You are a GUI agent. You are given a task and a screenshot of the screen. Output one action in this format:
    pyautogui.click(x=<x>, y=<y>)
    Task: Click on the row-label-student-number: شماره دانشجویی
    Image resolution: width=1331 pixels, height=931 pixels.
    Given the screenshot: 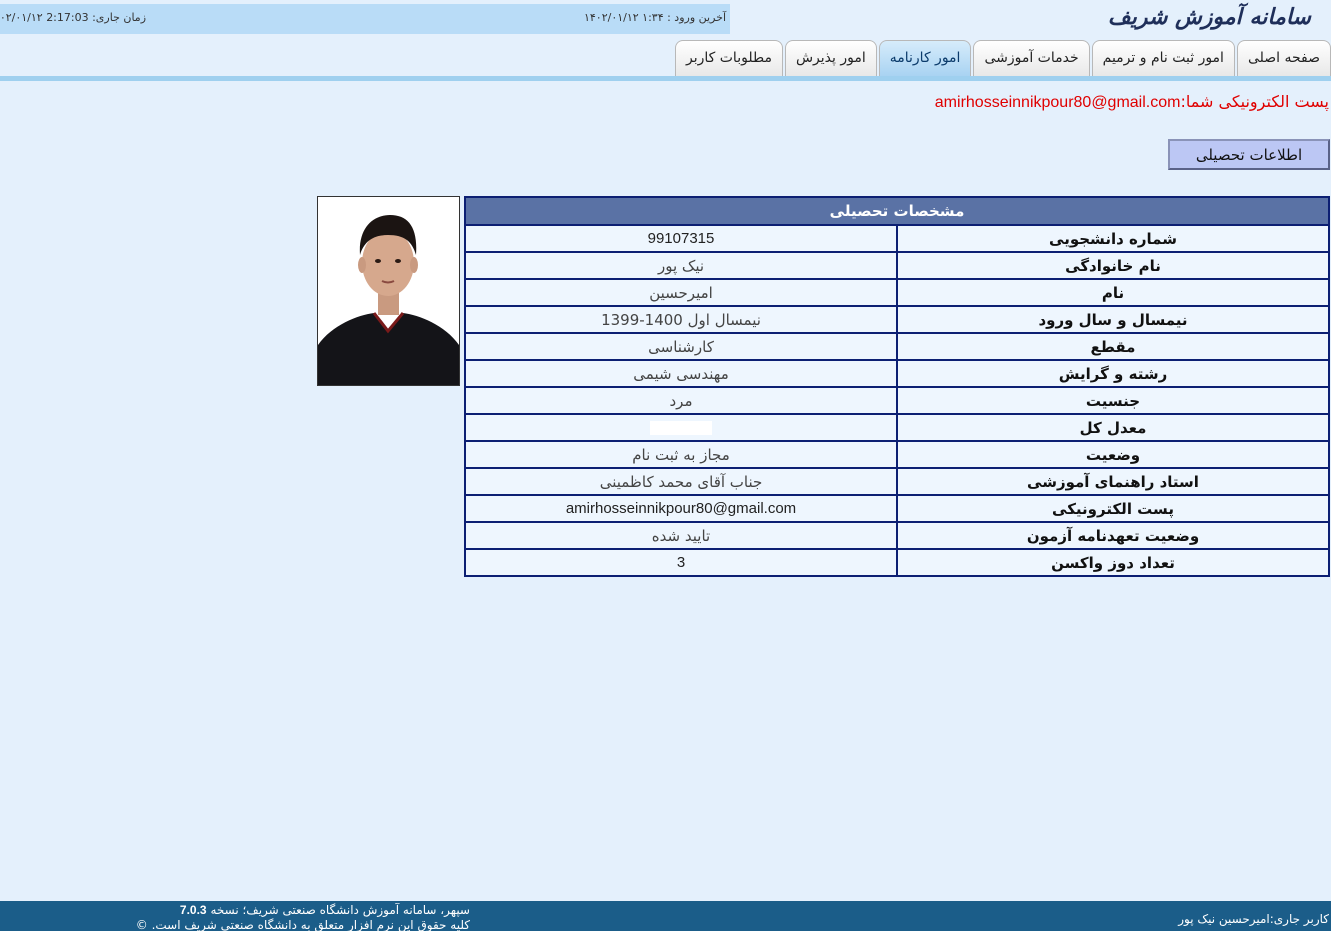 What is the action you would take?
    pyautogui.click(x=1113, y=238)
    